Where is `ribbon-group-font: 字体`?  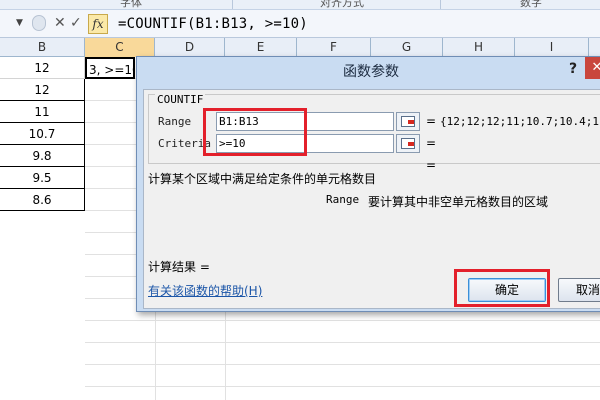 ribbon-group-font: 字体 is located at coordinates (131, 4).